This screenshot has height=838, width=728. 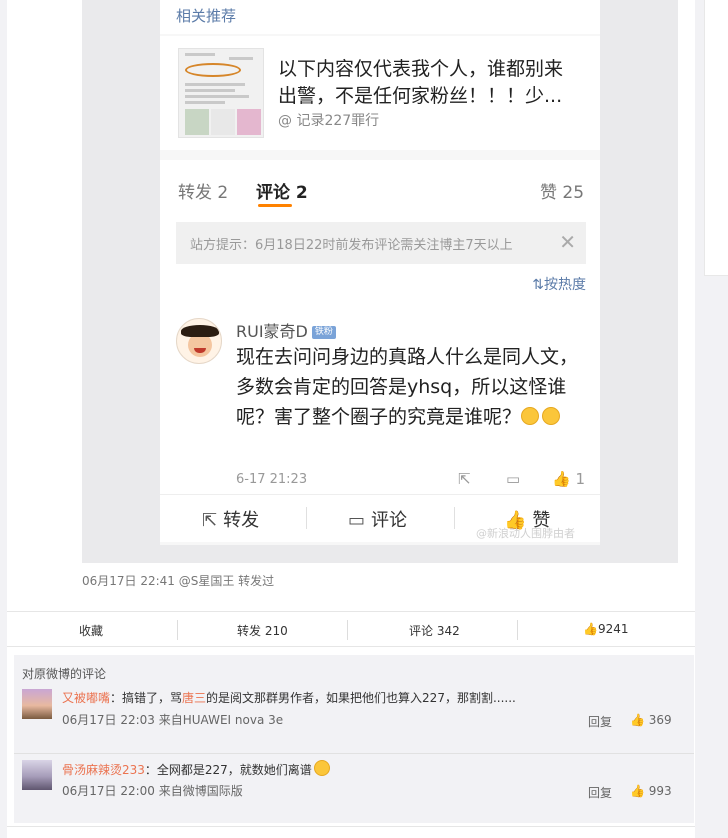 I want to click on sort-icon: ⇅, so click(x=538, y=285).